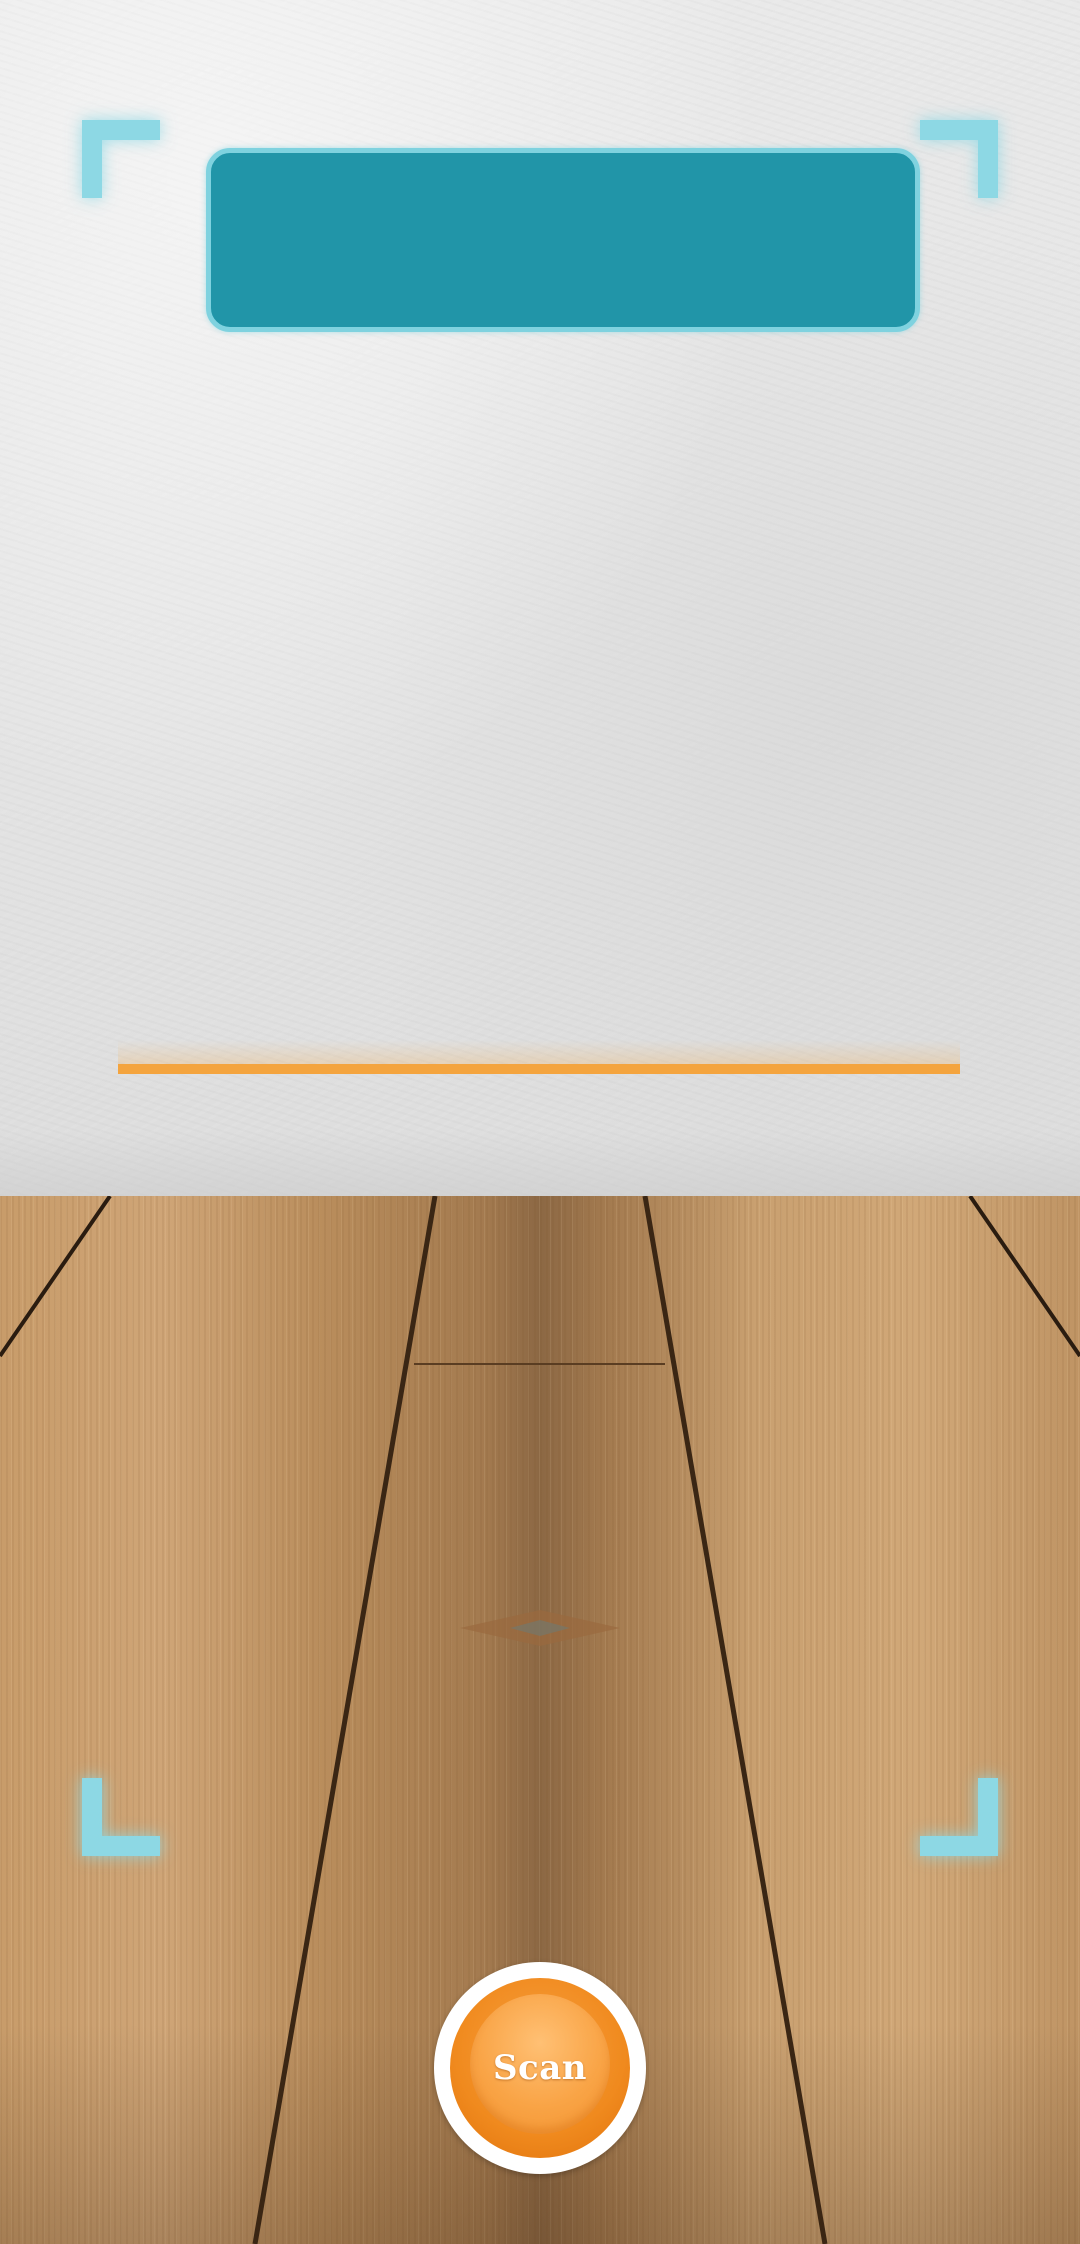 The height and width of the screenshot is (2244, 1080). Describe the element at coordinates (563, 240) in the screenshot. I see `top-banner` at that location.